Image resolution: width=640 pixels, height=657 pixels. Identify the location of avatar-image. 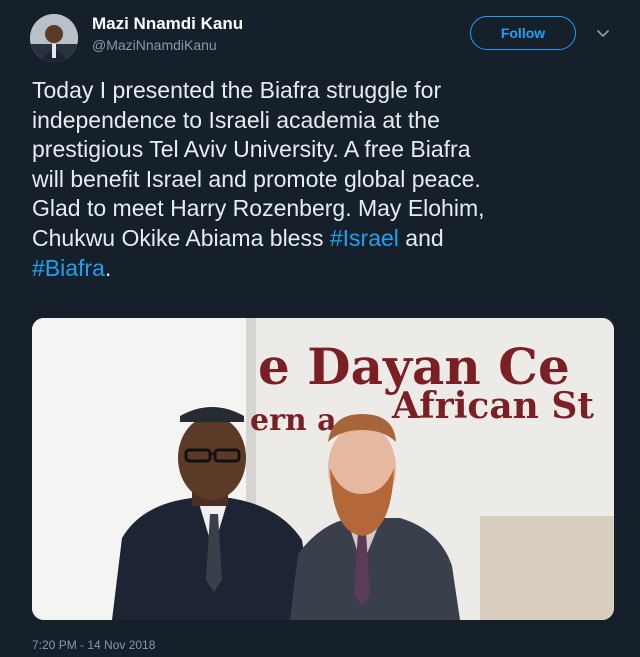
(54, 38).